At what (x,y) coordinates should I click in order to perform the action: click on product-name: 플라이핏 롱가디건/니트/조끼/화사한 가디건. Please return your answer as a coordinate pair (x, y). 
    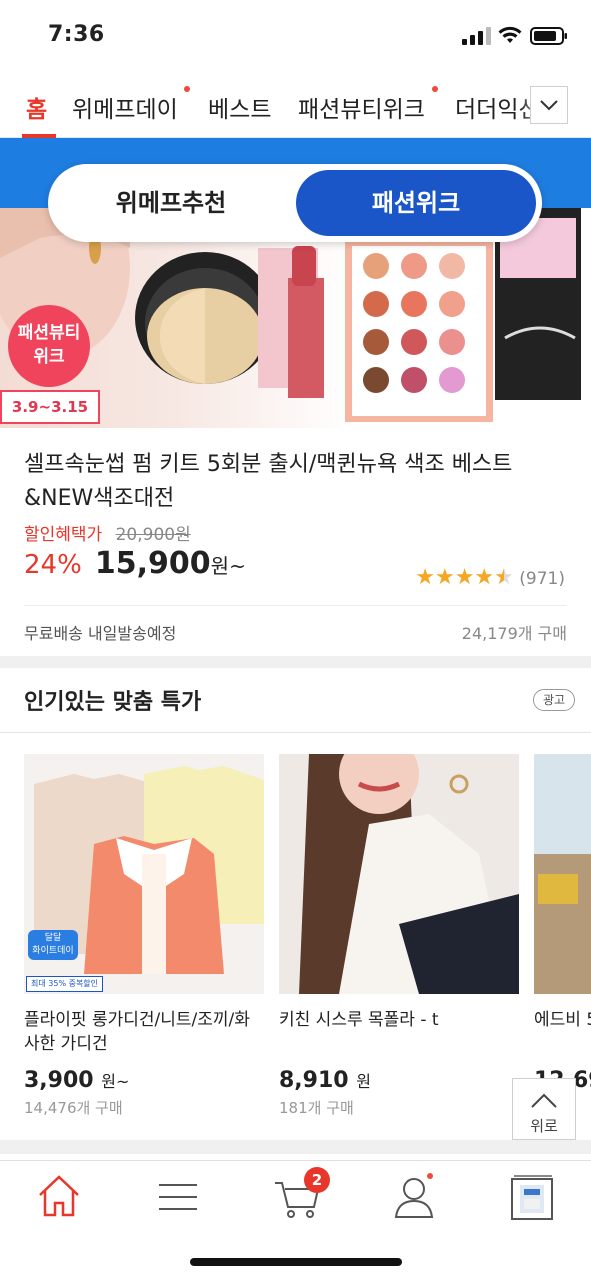
    Looking at the image, I should click on (137, 1032).